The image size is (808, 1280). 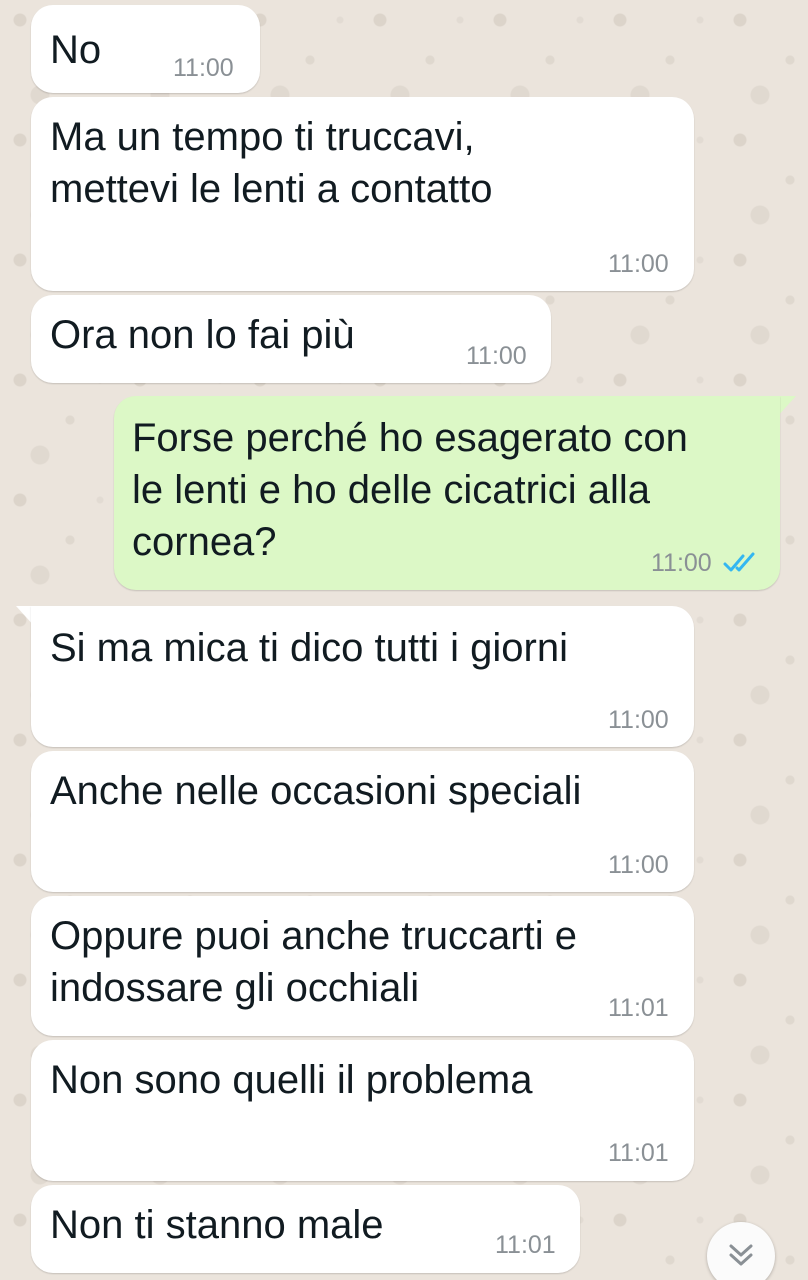 What do you see at coordinates (145, 49) in the screenshot?
I see `incoming-message: No 11:00` at bounding box center [145, 49].